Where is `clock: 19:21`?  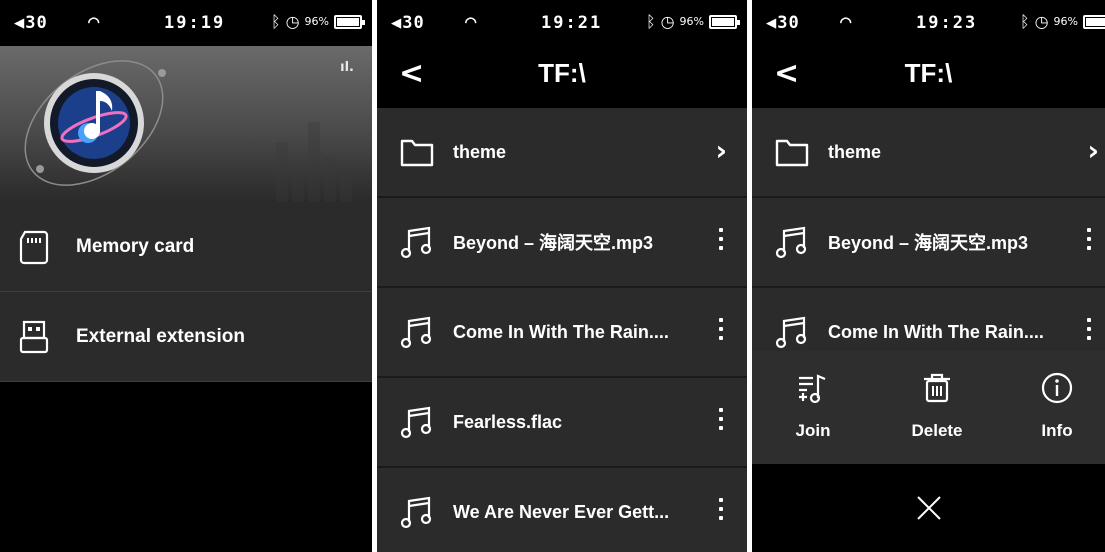
clock: 19:21 is located at coordinates (572, 23).